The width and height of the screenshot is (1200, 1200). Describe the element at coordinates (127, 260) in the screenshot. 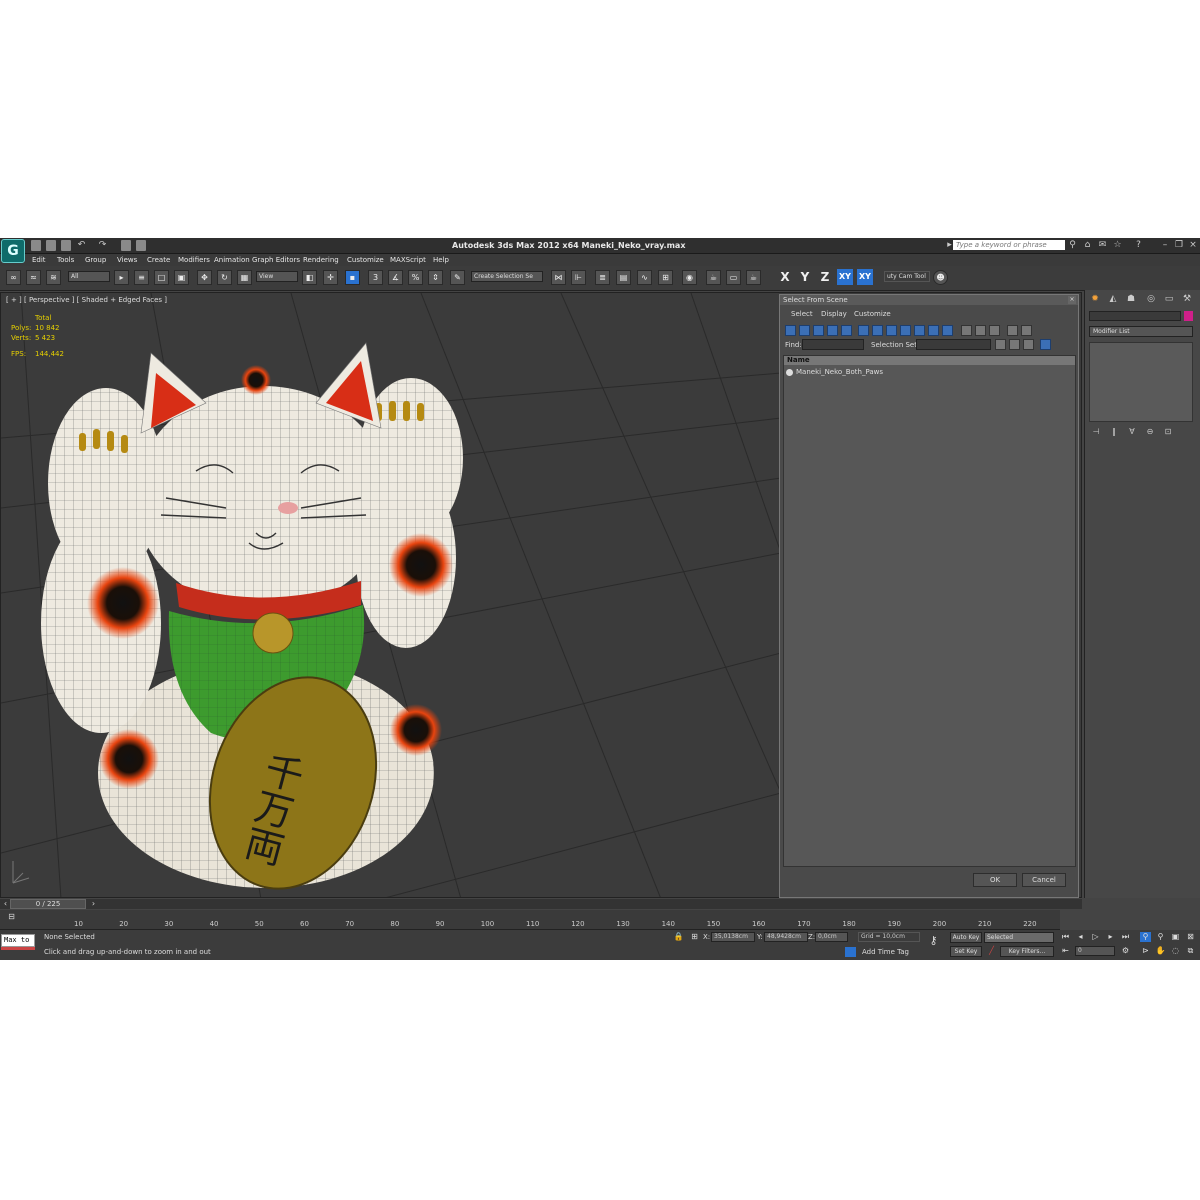

I see `menu-views: Views` at that location.